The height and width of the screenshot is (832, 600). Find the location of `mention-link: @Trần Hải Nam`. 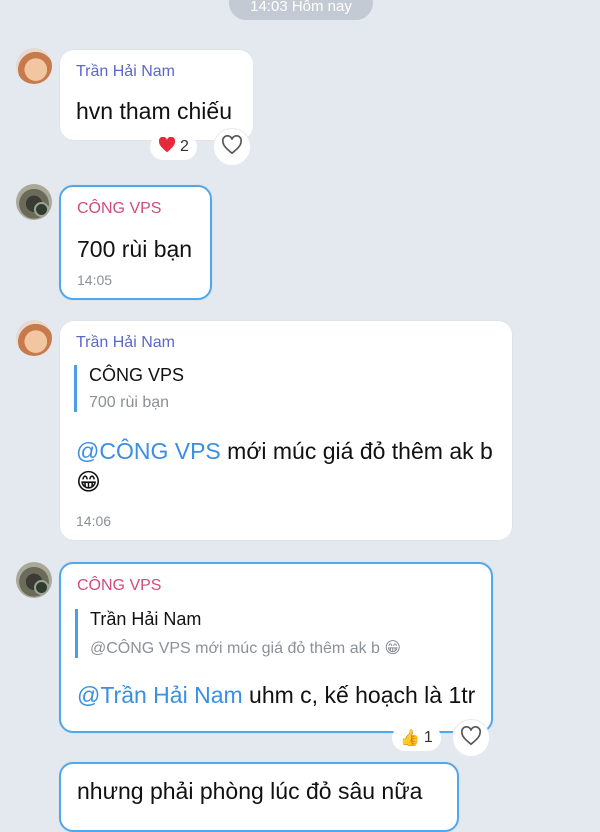

mention-link: @Trần Hải Nam is located at coordinates (160, 695).